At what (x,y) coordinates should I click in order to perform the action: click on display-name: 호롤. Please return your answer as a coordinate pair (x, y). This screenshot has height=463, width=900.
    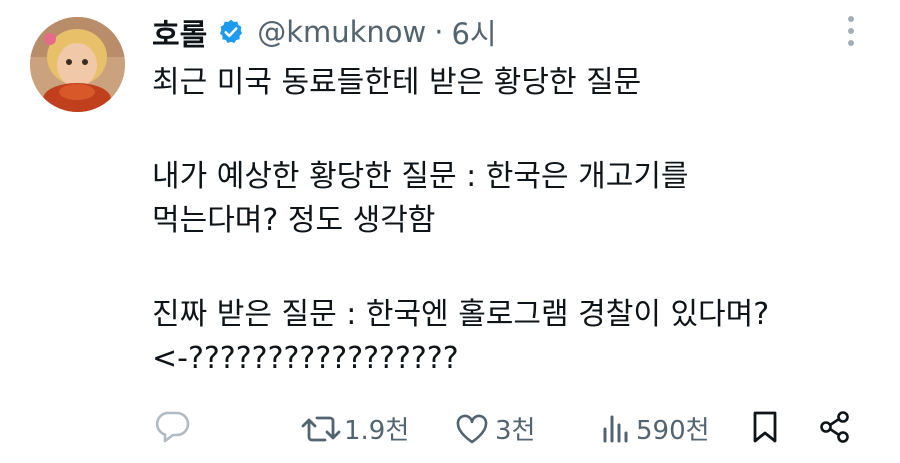
    Looking at the image, I should click on (179, 32).